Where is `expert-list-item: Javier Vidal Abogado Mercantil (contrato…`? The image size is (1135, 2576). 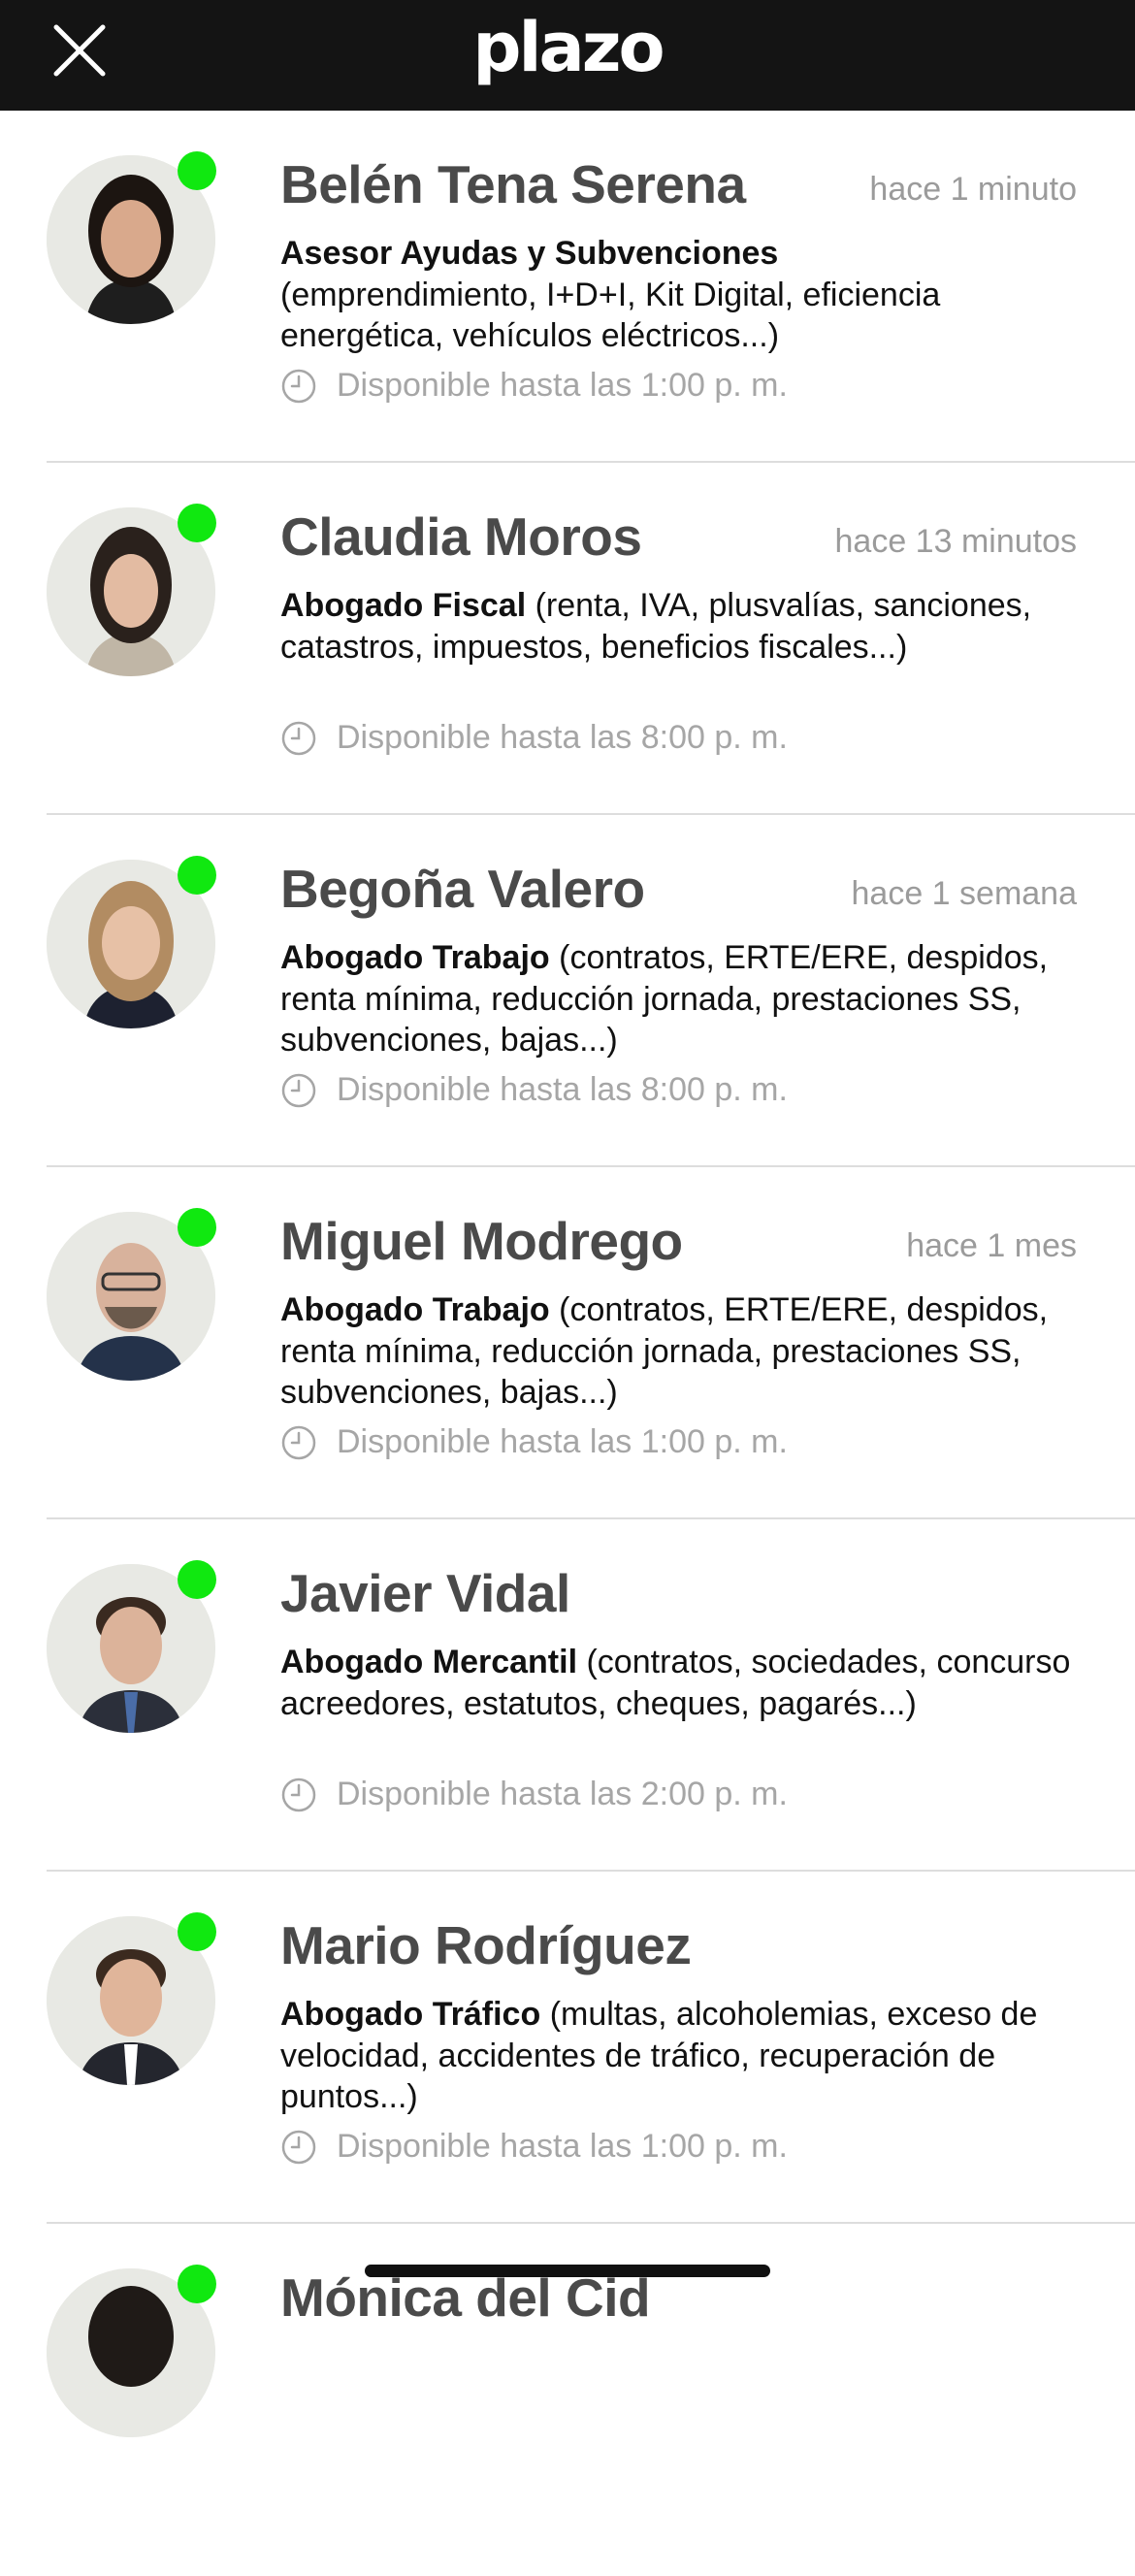 expert-list-item: Javier Vidal Abogado Mercantil (contrato… is located at coordinates (591, 1695).